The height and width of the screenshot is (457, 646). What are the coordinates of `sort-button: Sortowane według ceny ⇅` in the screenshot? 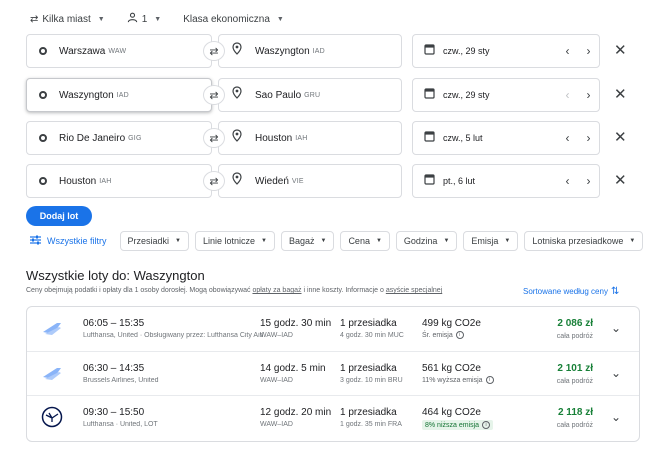 It's located at (571, 291).